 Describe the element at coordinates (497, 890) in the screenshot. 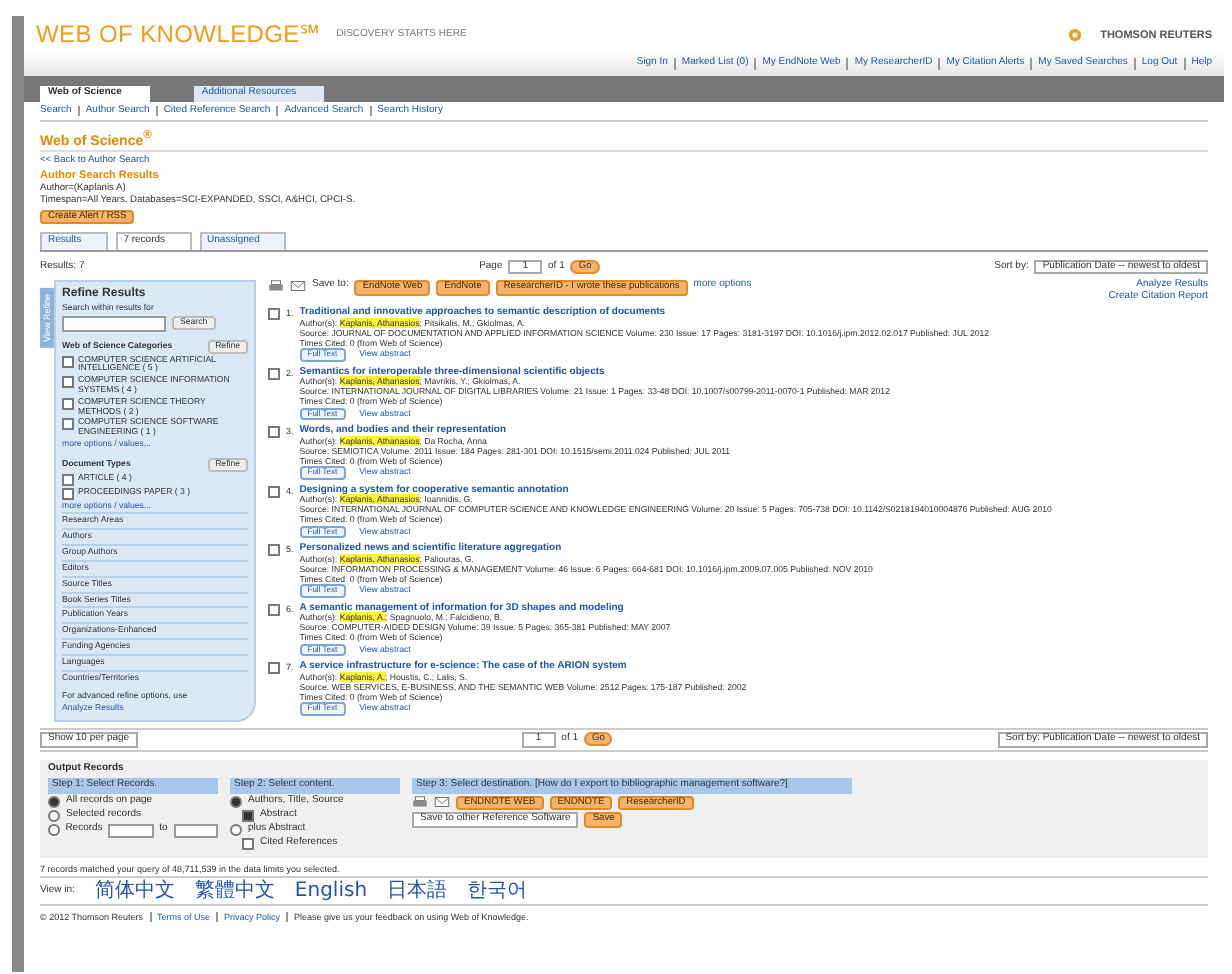

I see `language-link: 한국어` at that location.